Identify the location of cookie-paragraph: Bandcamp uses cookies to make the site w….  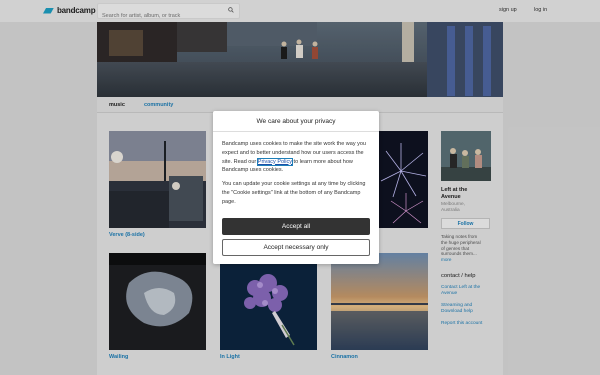
(296, 157).